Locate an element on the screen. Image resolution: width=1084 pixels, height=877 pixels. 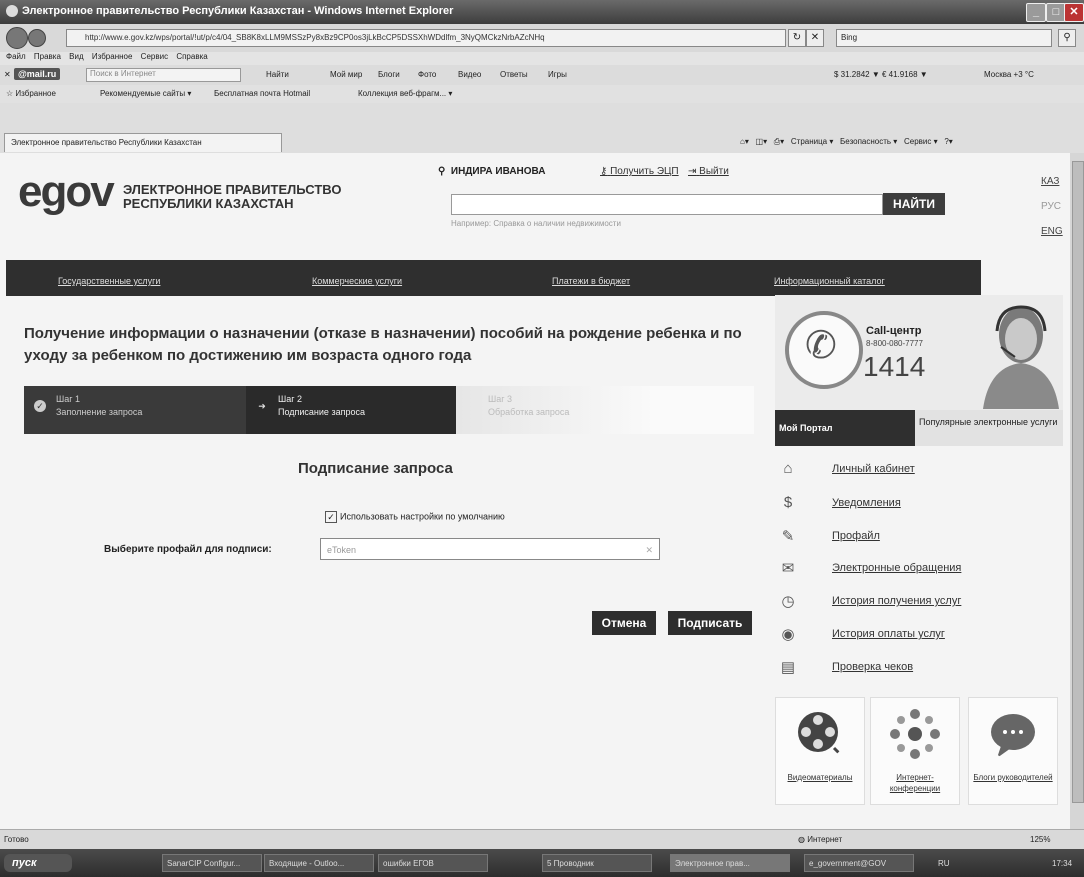
zoom-level: 125% is located at coordinates (1040, 839).